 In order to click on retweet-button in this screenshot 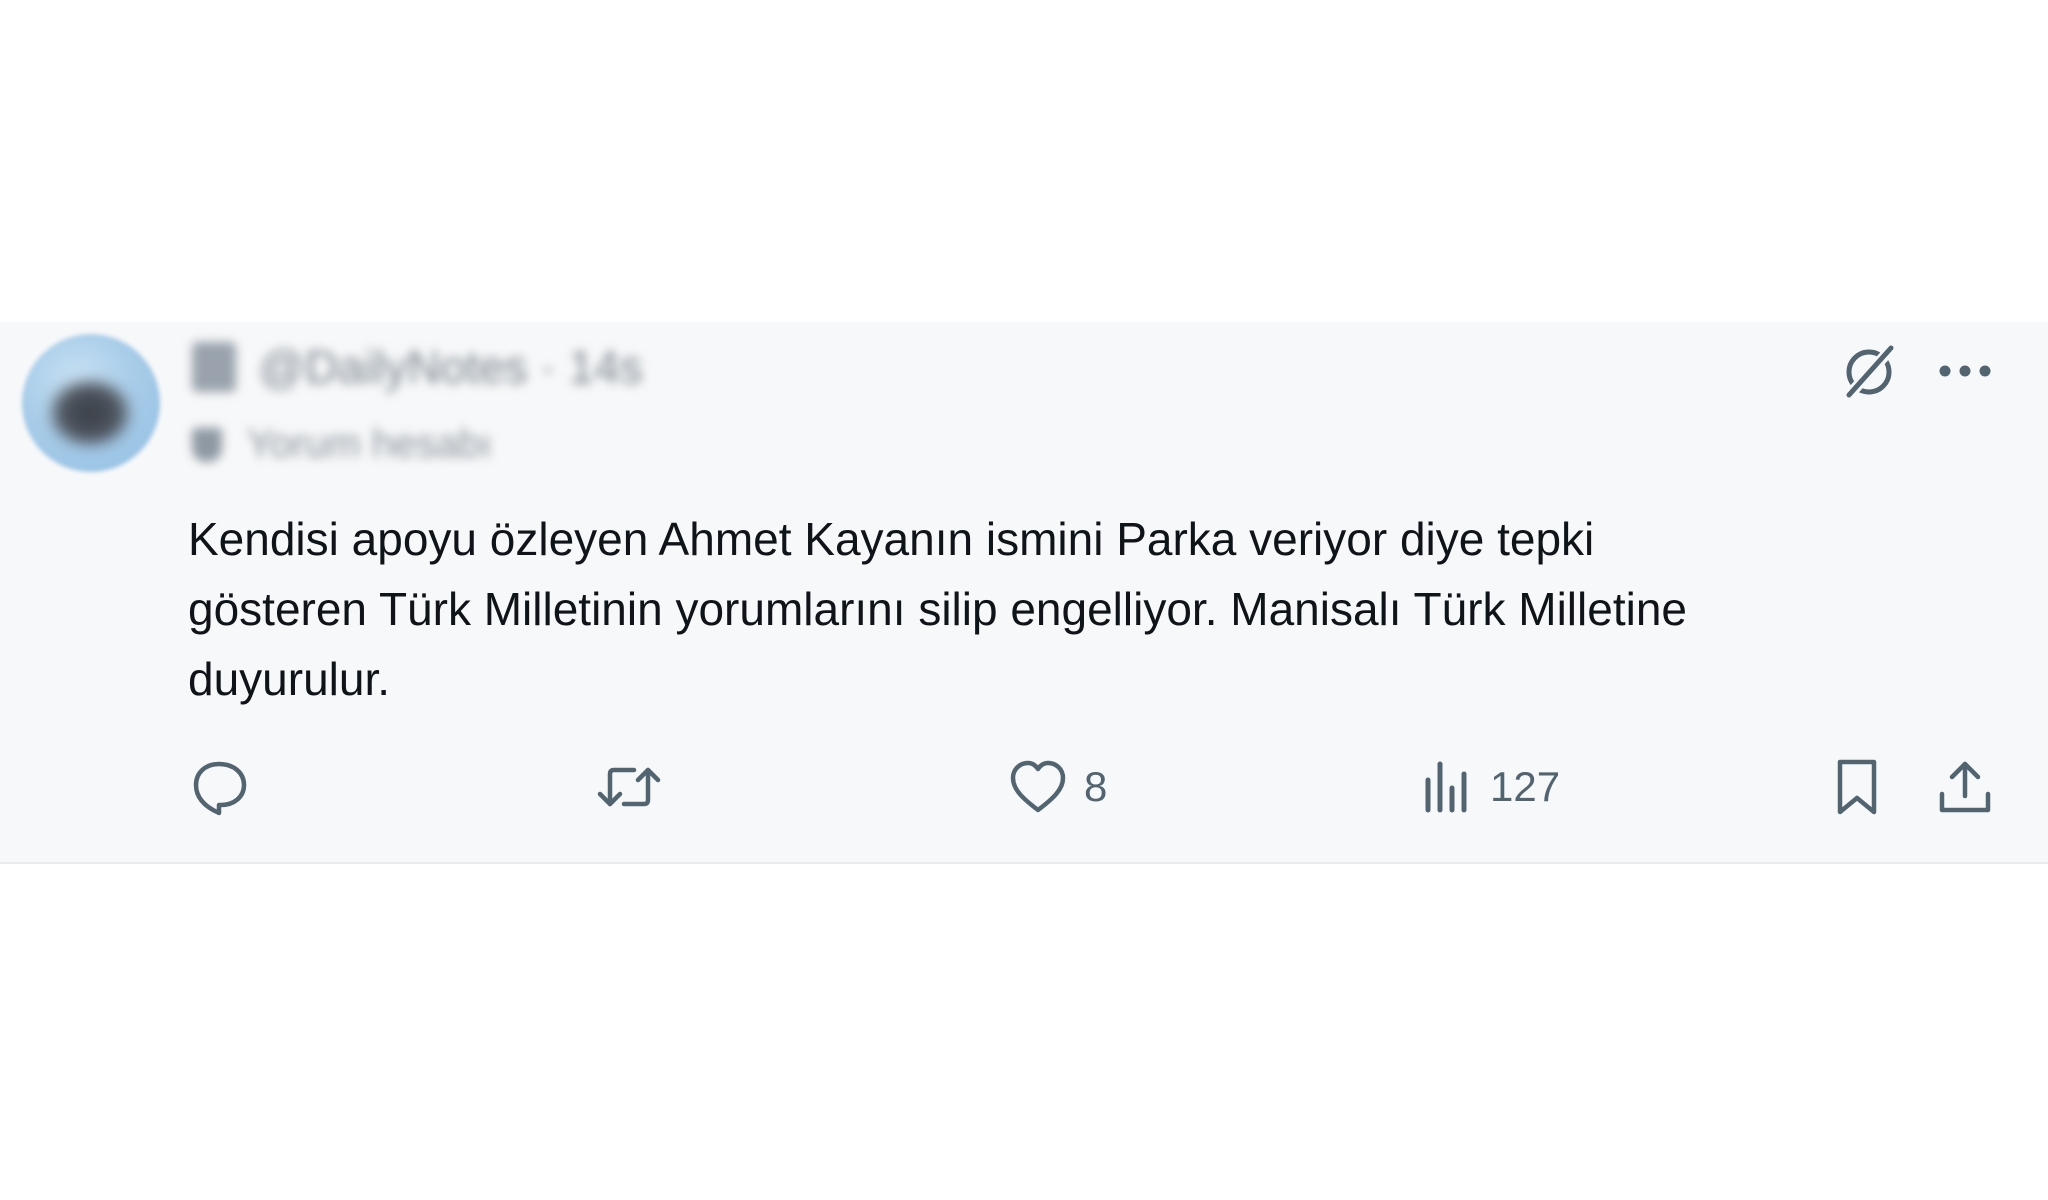, I will do `click(629, 787)`.